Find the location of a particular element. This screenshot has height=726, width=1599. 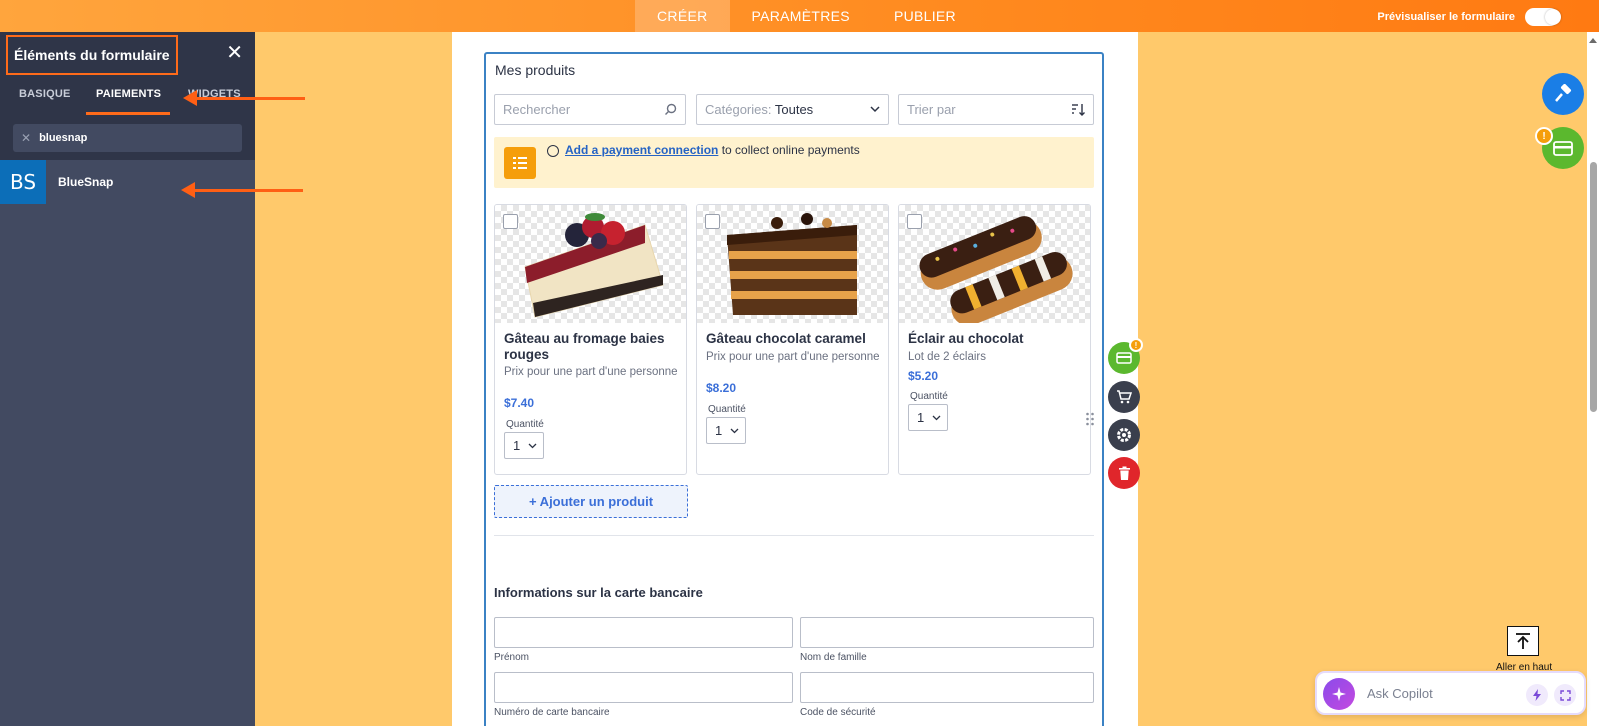

search-value: bluesnap is located at coordinates (63, 138).